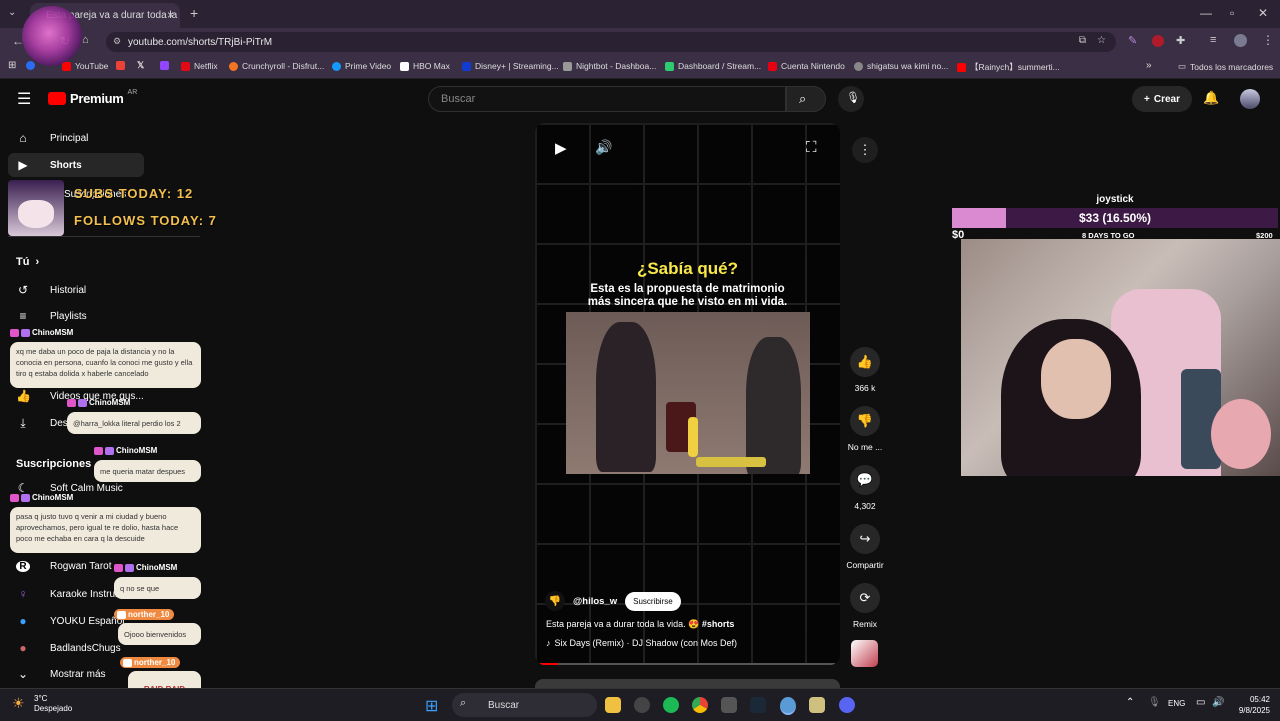 The height and width of the screenshot is (721, 1280). What do you see at coordinates (57, 98) in the screenshot?
I see `youtube-play-logo-icon` at bounding box center [57, 98].